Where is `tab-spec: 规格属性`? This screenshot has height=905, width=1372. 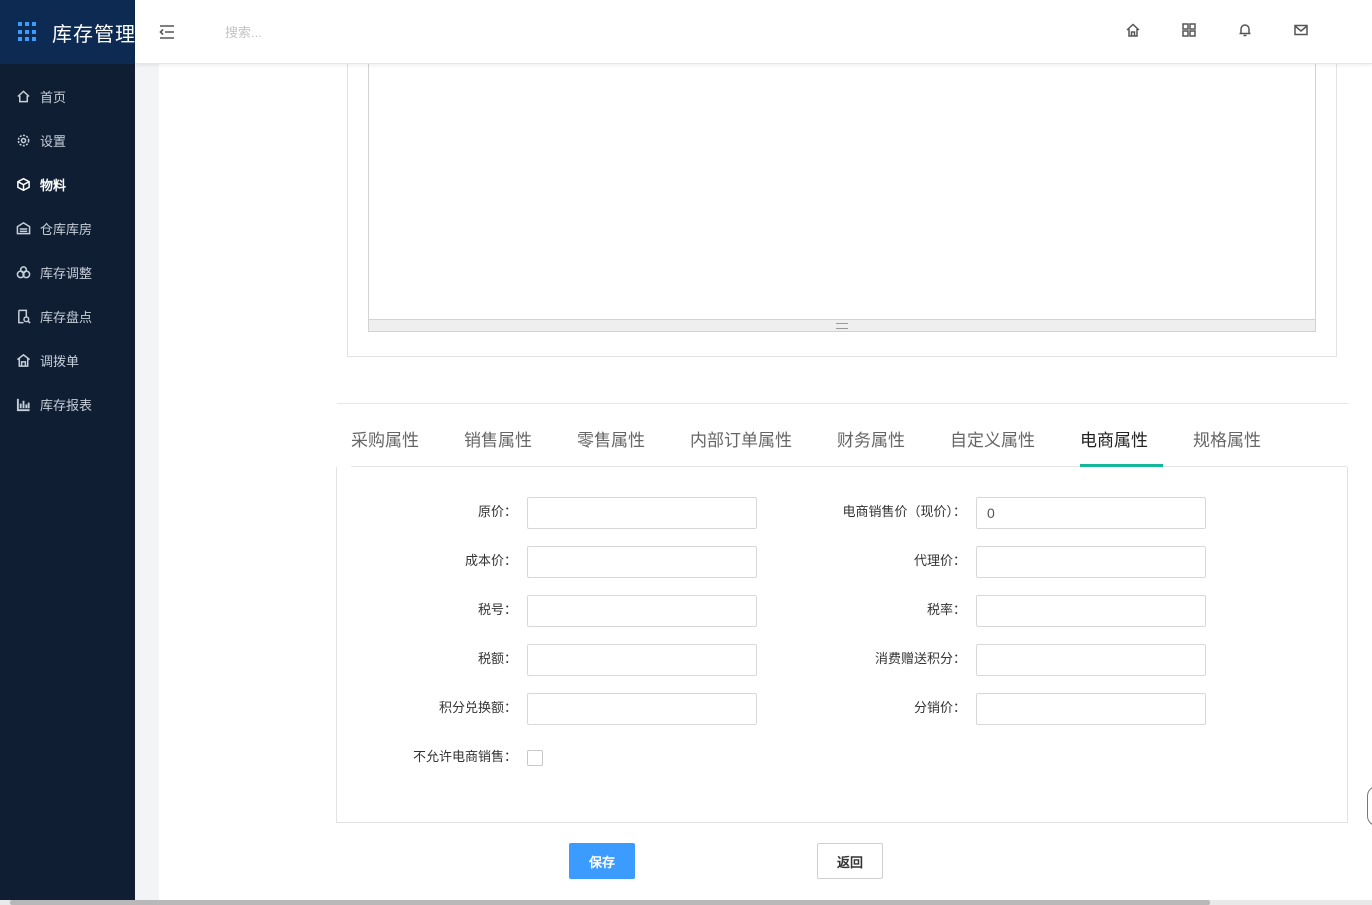
tab-spec: 规格属性 is located at coordinates (1227, 446).